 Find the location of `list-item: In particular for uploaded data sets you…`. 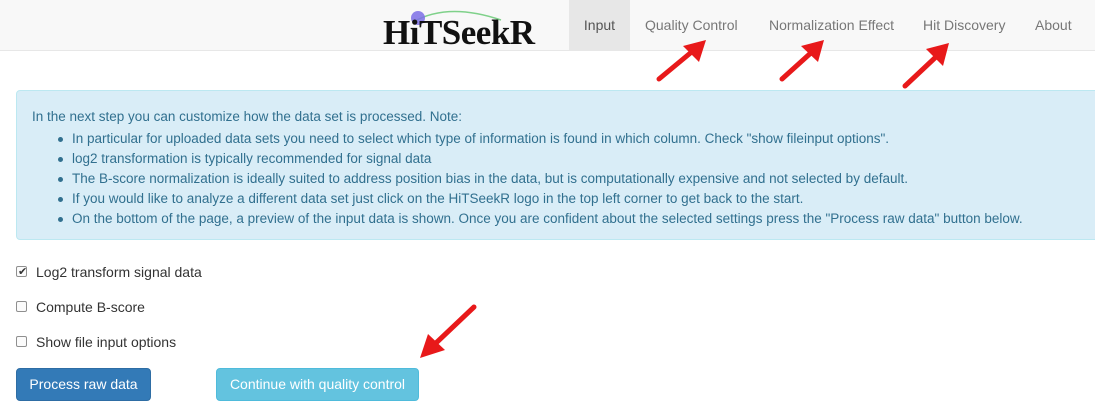

list-item: In particular for uploaded data sets you… is located at coordinates (527, 139).